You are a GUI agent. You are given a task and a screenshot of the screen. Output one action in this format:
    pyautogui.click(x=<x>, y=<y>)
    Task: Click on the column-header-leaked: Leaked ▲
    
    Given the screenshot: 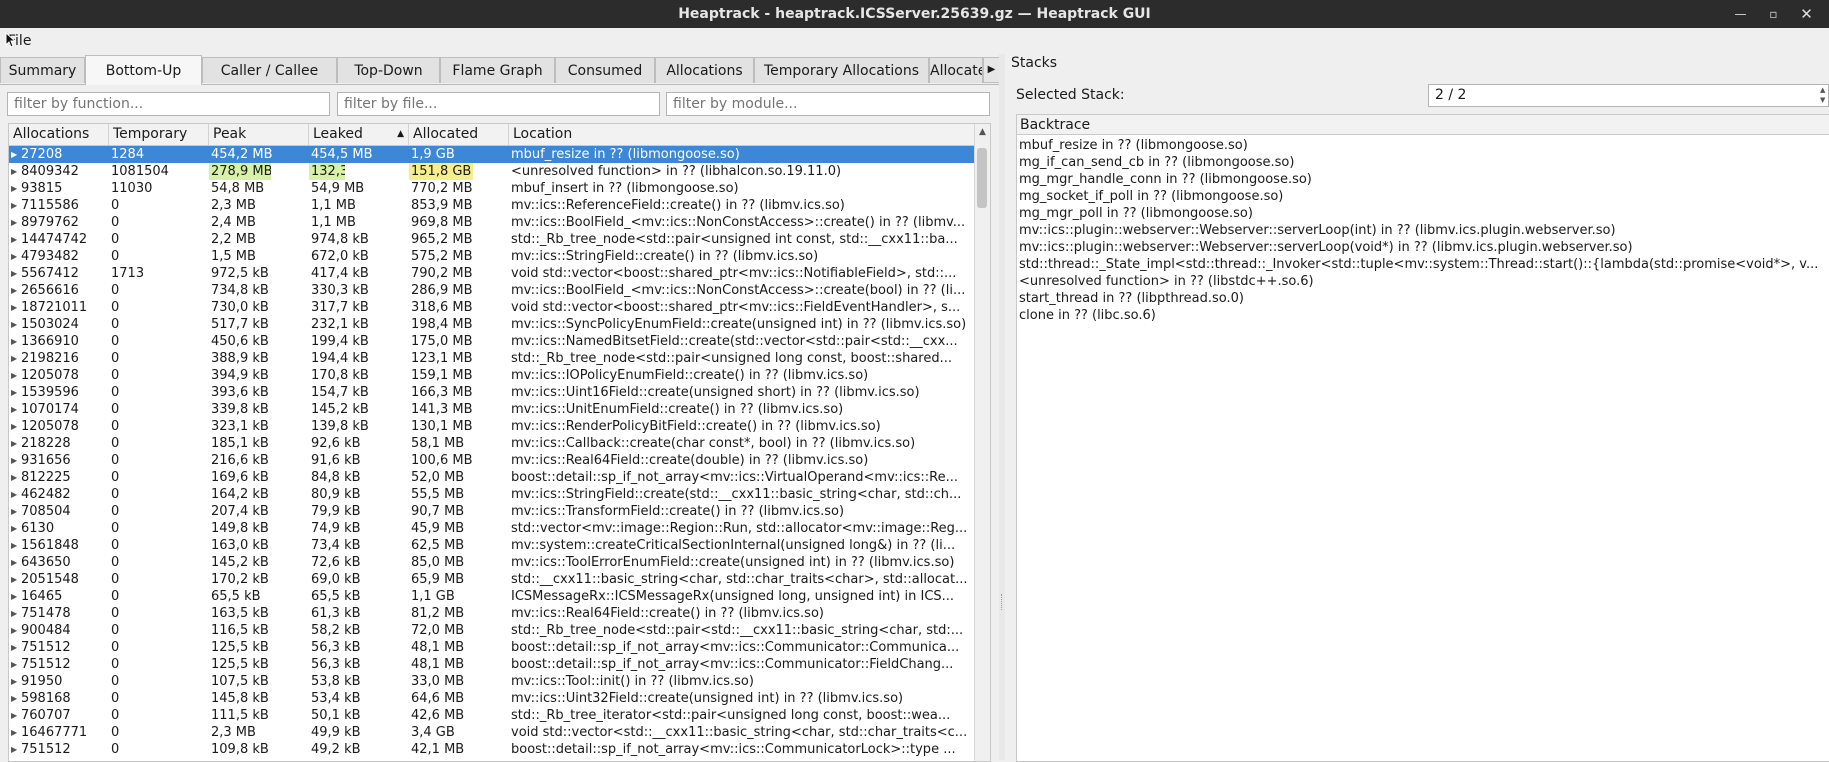 What is the action you would take?
    pyautogui.click(x=359, y=134)
    